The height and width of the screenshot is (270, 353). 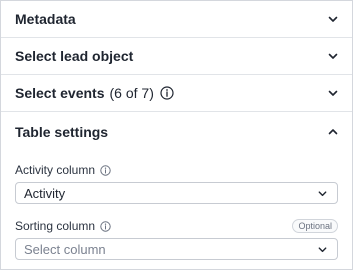 I want to click on activity-column-field: Activity column Activity, so click(x=176, y=182).